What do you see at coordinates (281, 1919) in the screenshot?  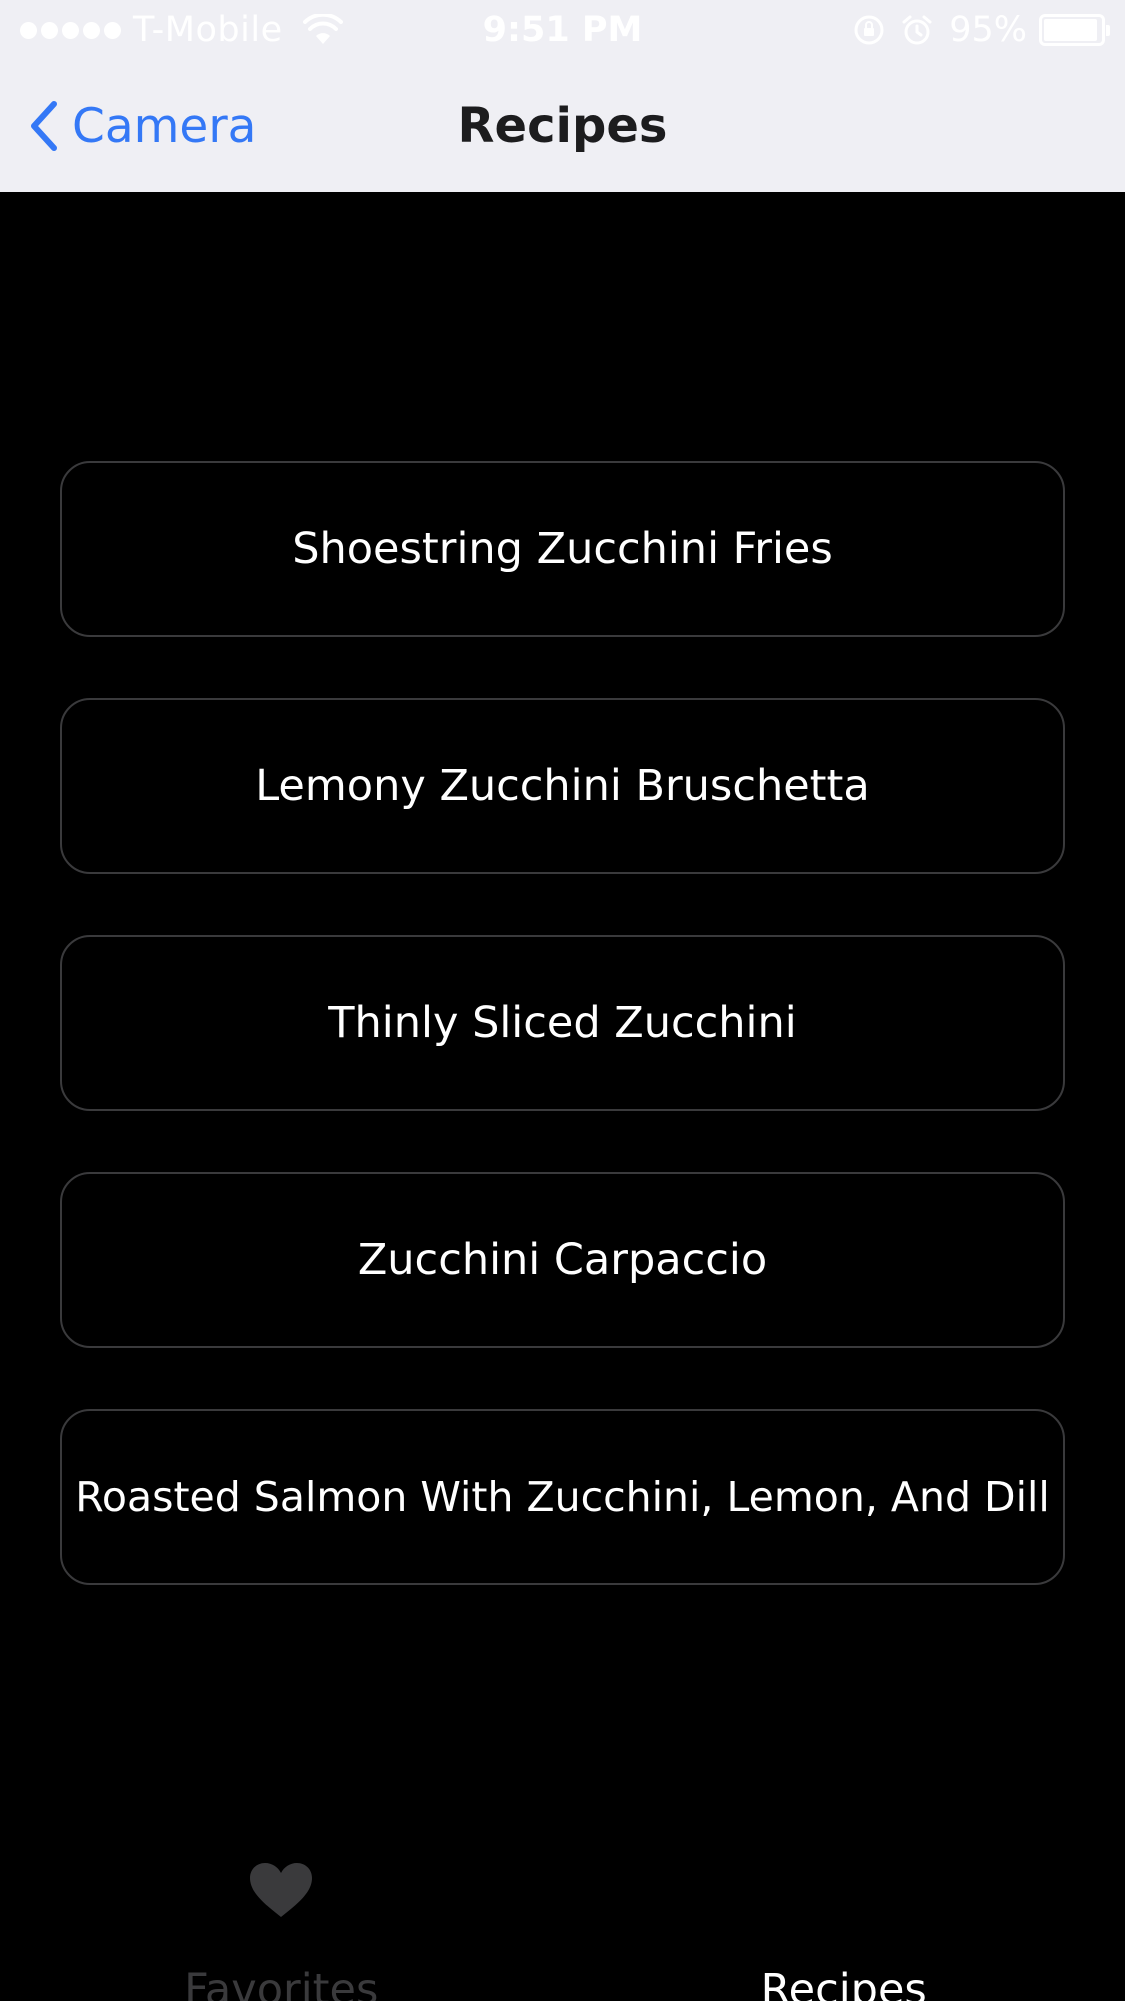 I see `tab-favorites: Favorites` at bounding box center [281, 1919].